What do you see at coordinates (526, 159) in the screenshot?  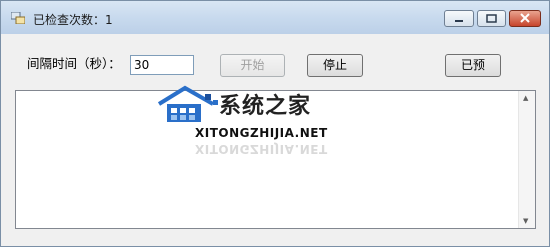 I see `vertical-scrollbar: ▲ ▼` at bounding box center [526, 159].